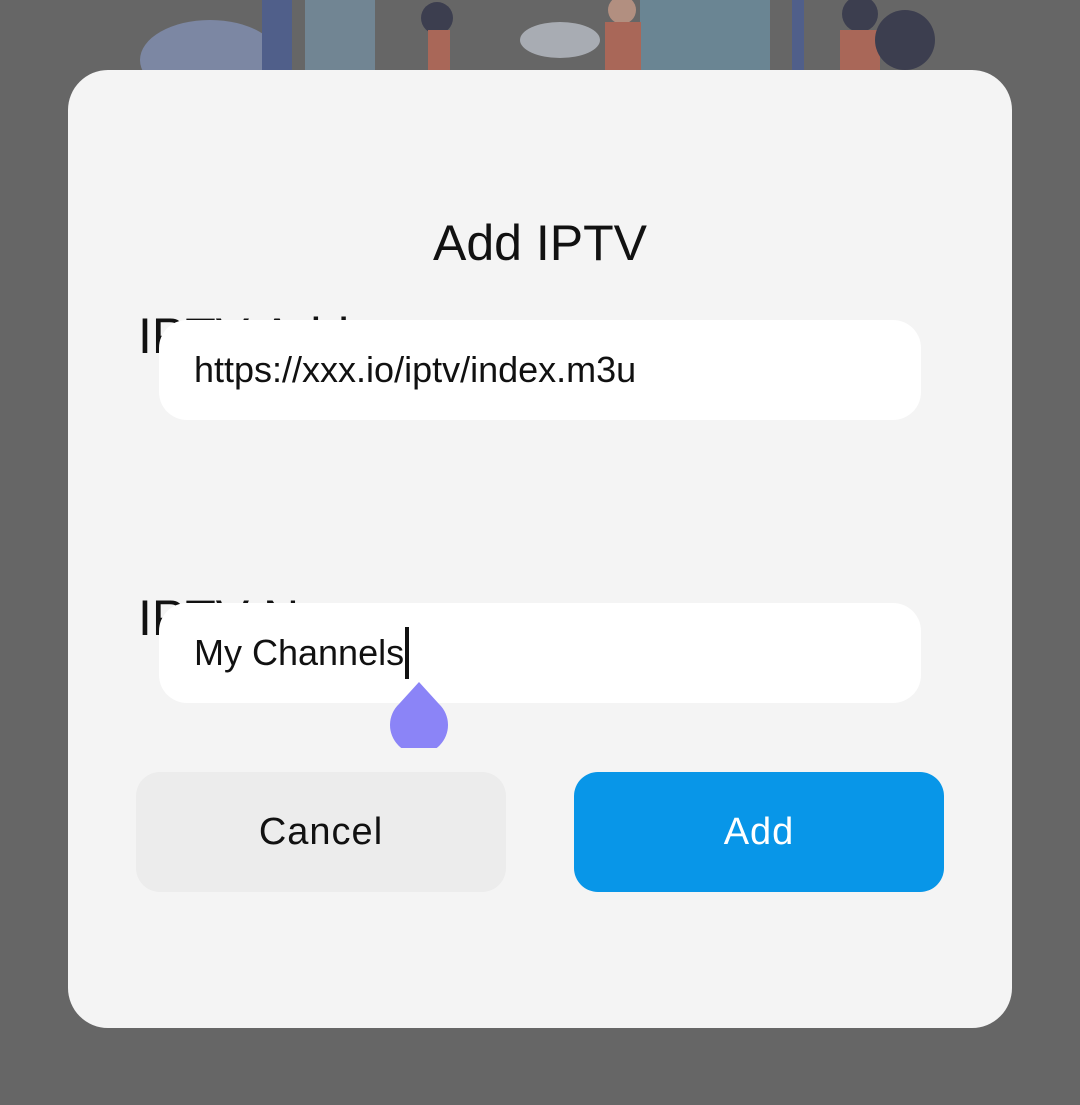 This screenshot has height=1105, width=1080. I want to click on add-button: Add, so click(759, 832).